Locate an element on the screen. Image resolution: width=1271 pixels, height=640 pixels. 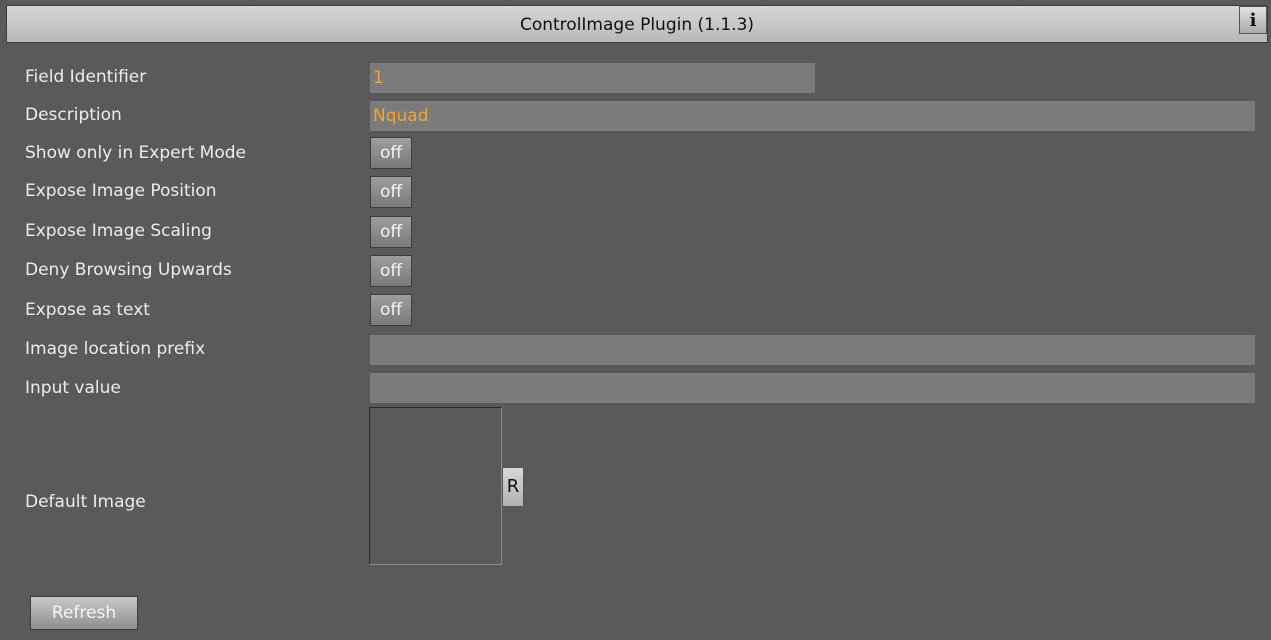
default-image-label: Default Image is located at coordinates (85, 502).